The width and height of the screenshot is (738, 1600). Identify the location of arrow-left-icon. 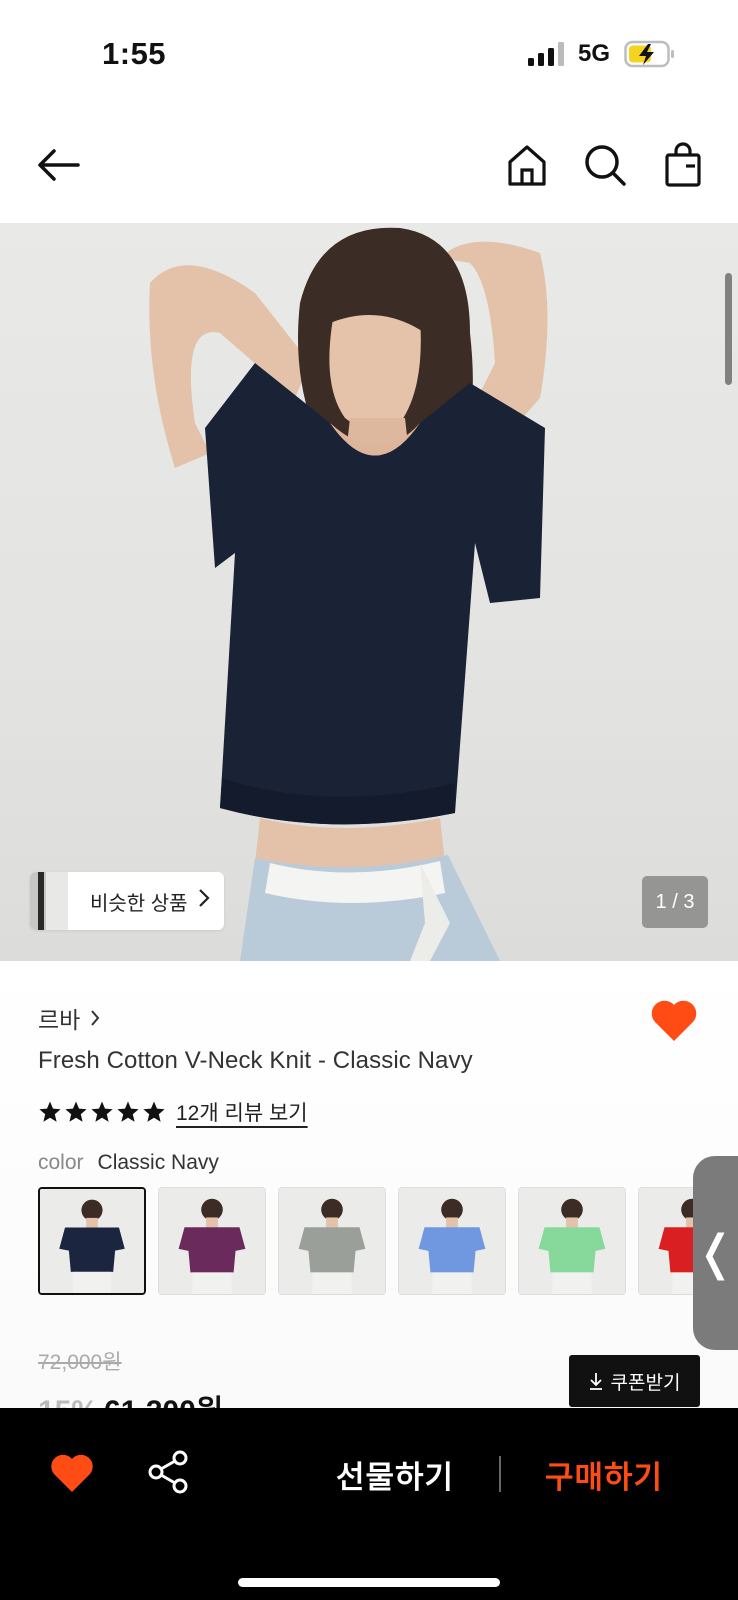
(59, 165).